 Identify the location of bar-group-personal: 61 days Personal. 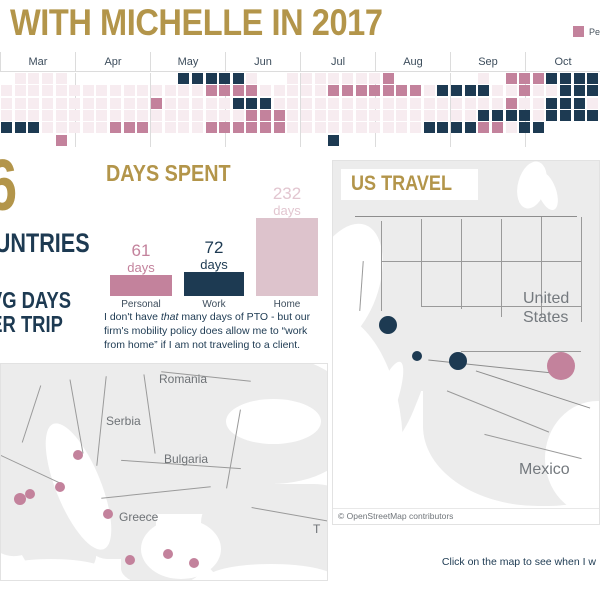
(141, 275).